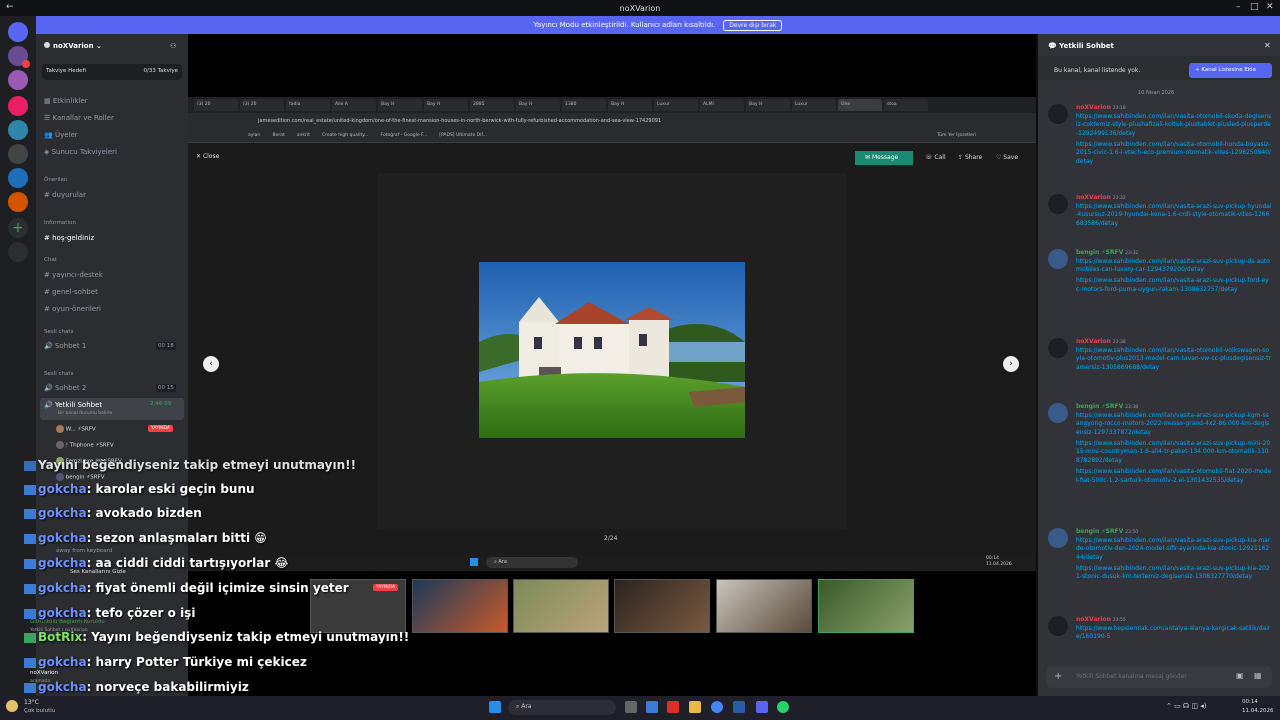 Image resolution: width=1280 pixels, height=720 pixels. I want to click on edge-icon, so click(652, 707).